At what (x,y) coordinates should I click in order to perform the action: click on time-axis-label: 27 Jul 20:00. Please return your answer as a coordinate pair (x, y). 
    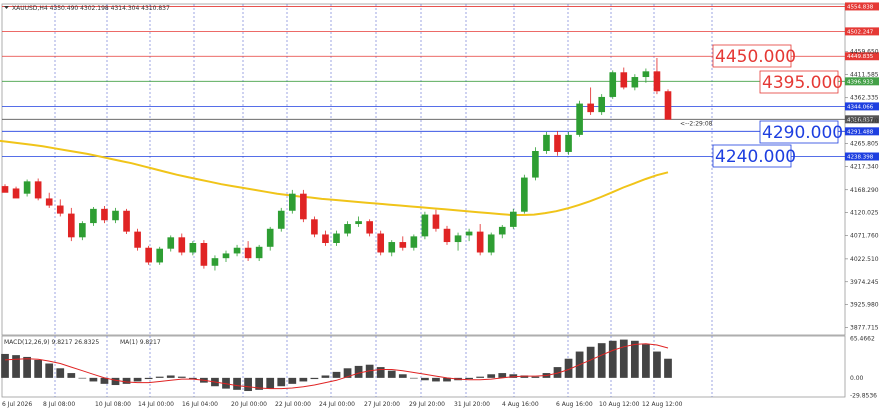
    Looking at the image, I should click on (382, 404).